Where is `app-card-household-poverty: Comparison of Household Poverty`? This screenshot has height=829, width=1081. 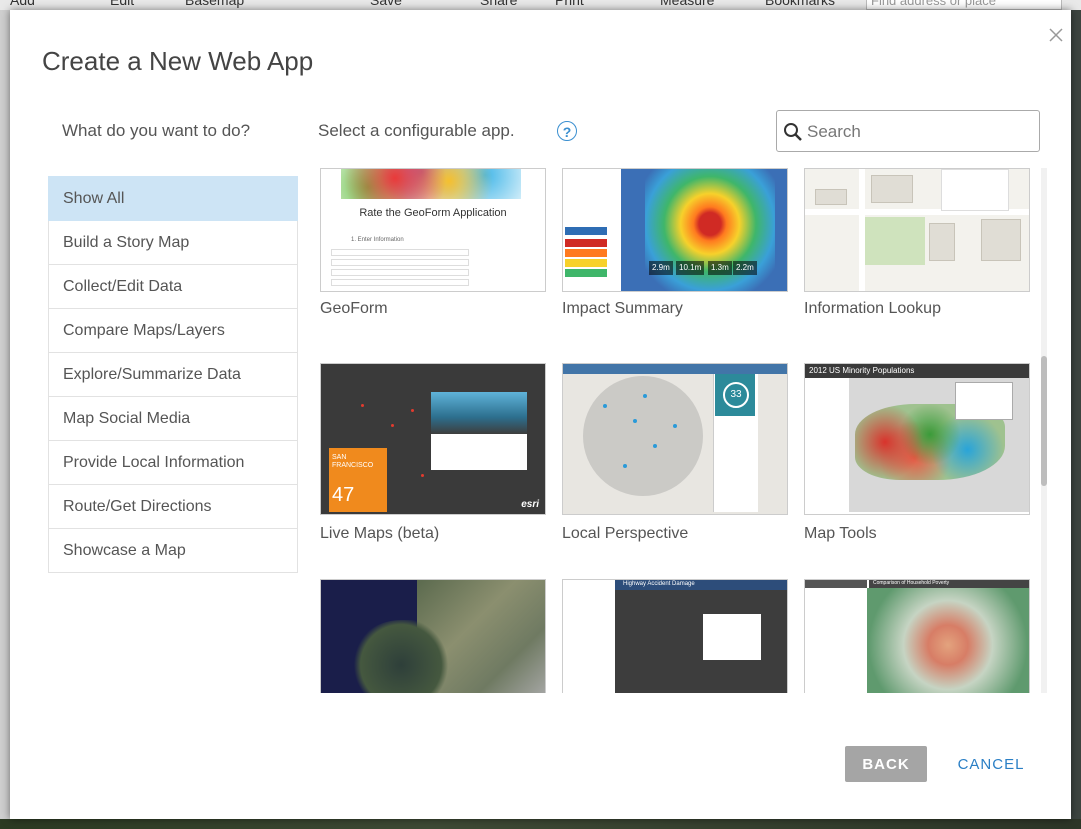 app-card-household-poverty: Comparison of Household Poverty is located at coordinates (917, 636).